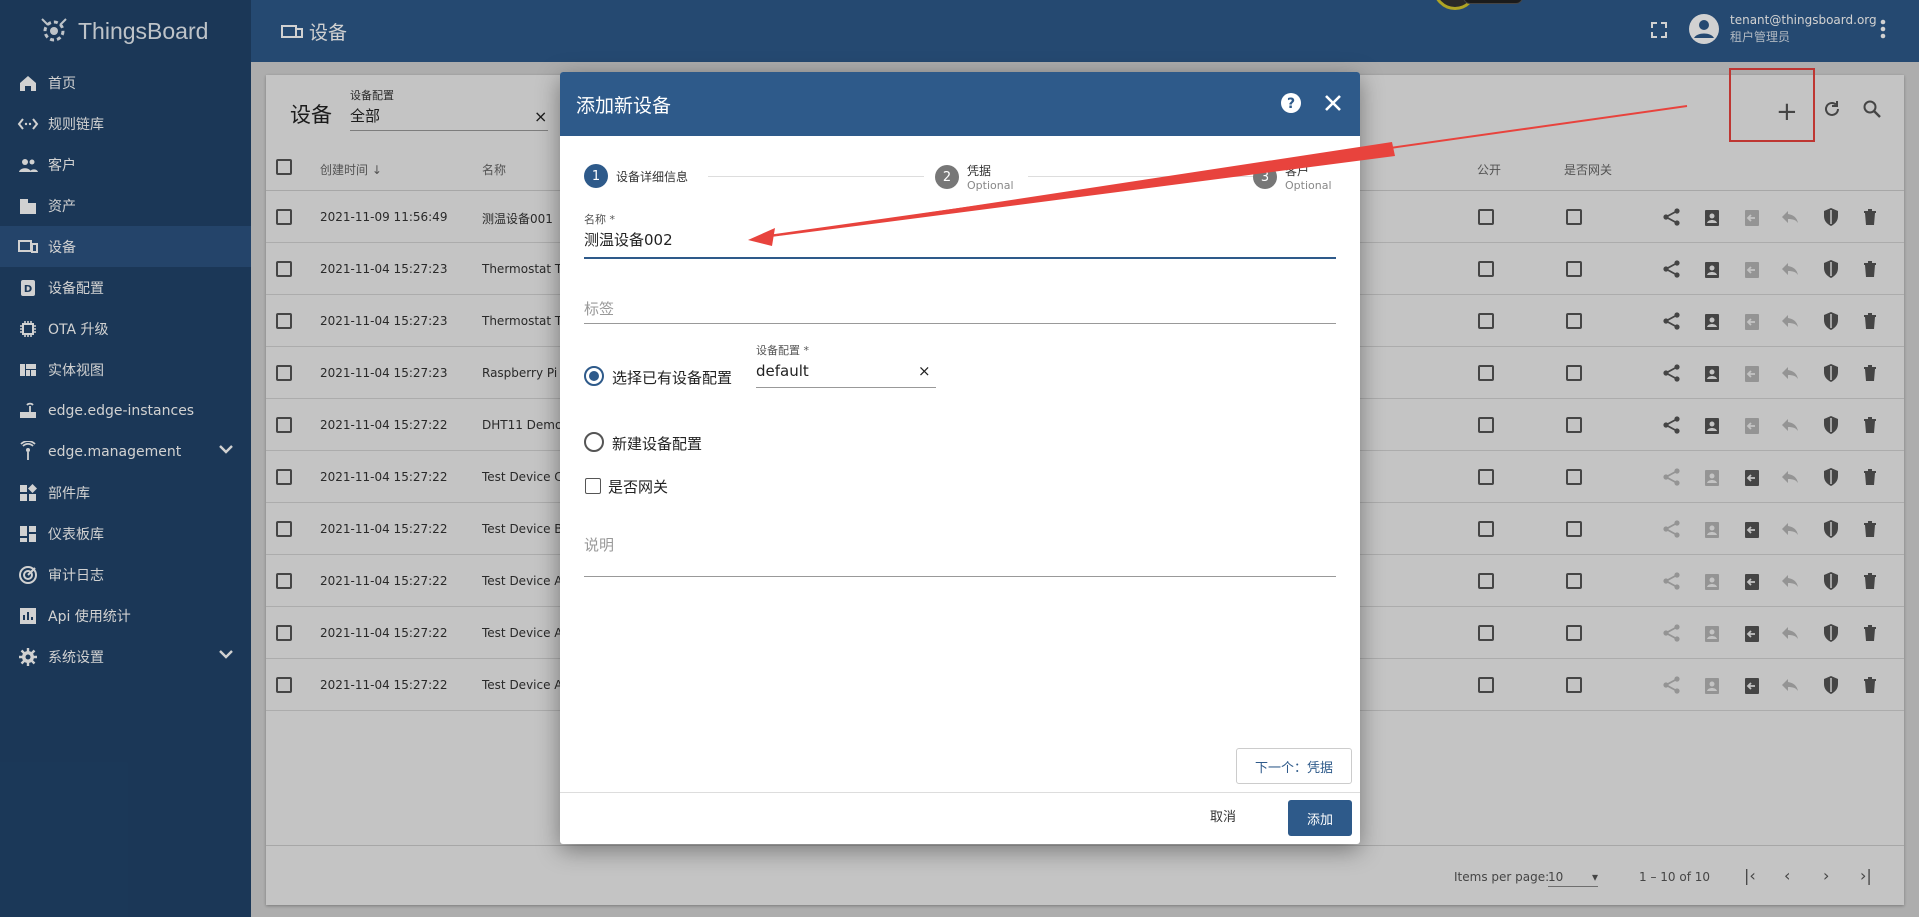  What do you see at coordinates (594, 376) in the screenshot?
I see `existing-profile-radio` at bounding box center [594, 376].